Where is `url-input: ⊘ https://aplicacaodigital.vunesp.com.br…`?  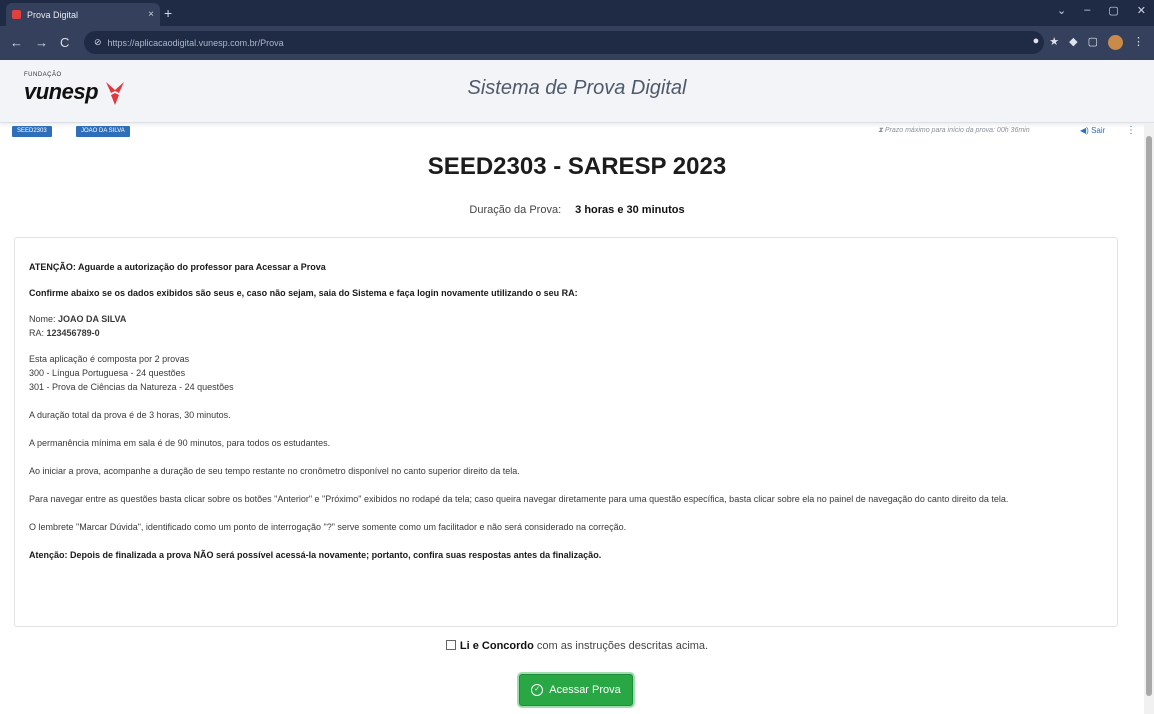 url-input: ⊘ https://aplicacaodigital.vunesp.com.br… is located at coordinates (564, 42).